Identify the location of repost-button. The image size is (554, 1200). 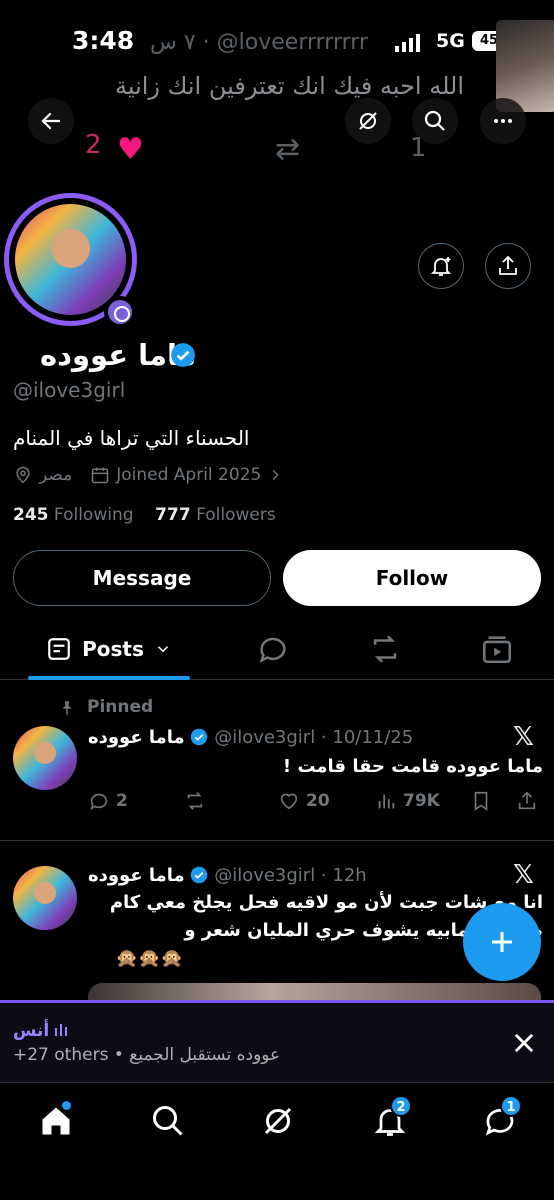
(195, 801).